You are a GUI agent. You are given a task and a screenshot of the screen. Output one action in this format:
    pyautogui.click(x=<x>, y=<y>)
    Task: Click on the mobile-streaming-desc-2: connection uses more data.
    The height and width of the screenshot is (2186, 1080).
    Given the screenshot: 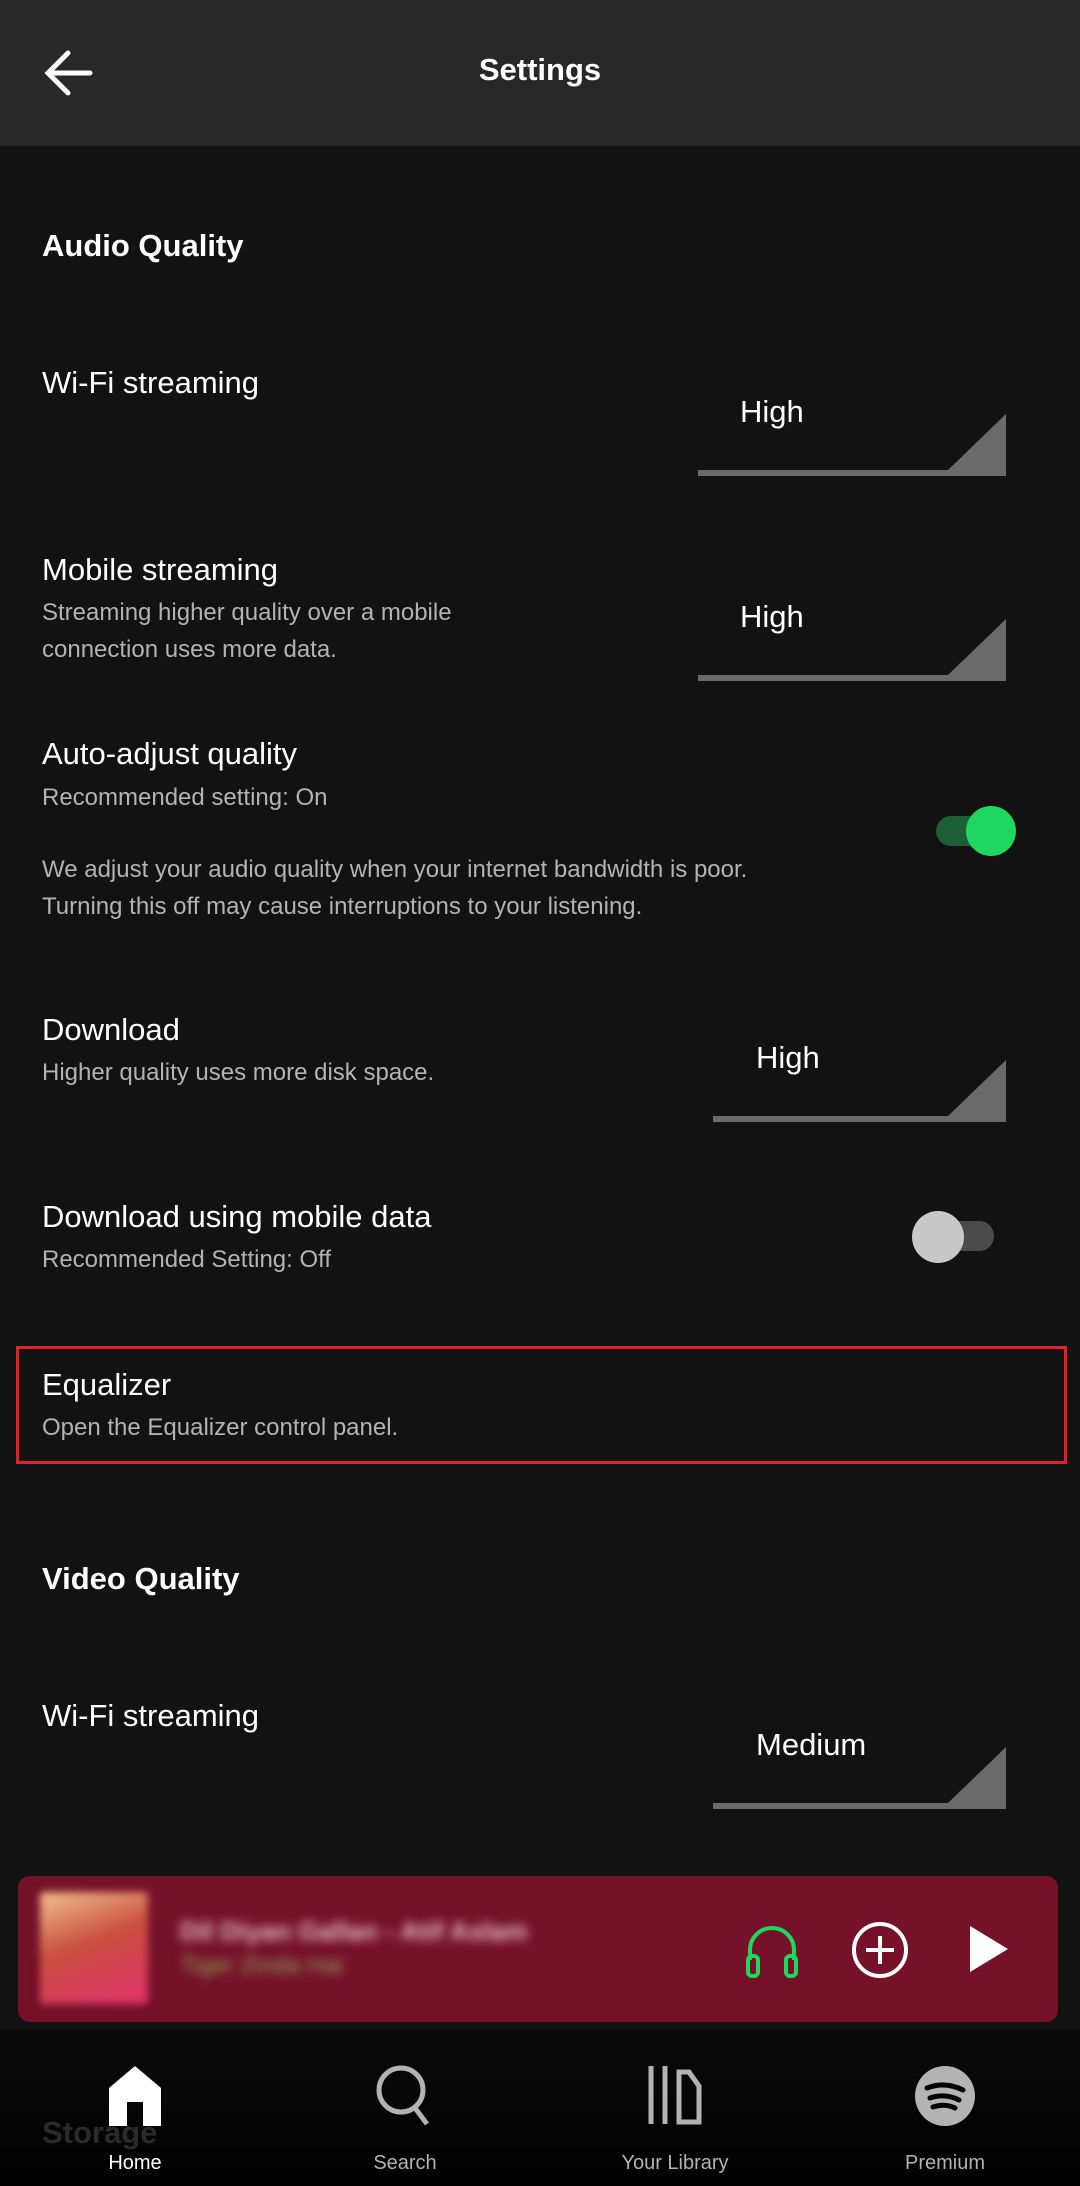 What is the action you would take?
    pyautogui.click(x=189, y=649)
    